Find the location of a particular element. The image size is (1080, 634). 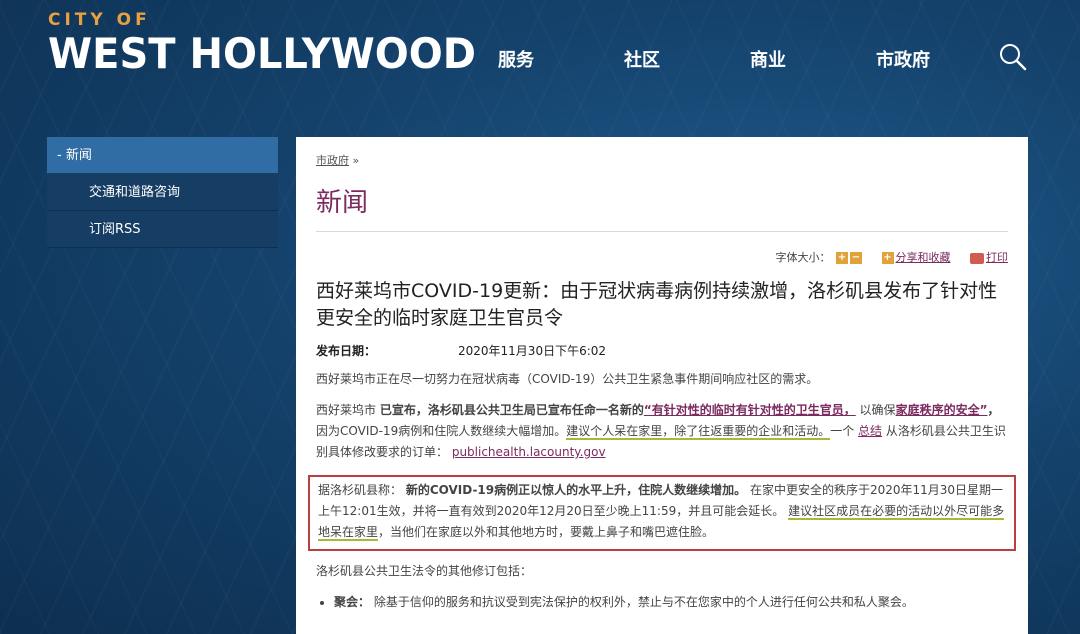

text-segment: 据洛杉矶县称： is located at coordinates (362, 490).